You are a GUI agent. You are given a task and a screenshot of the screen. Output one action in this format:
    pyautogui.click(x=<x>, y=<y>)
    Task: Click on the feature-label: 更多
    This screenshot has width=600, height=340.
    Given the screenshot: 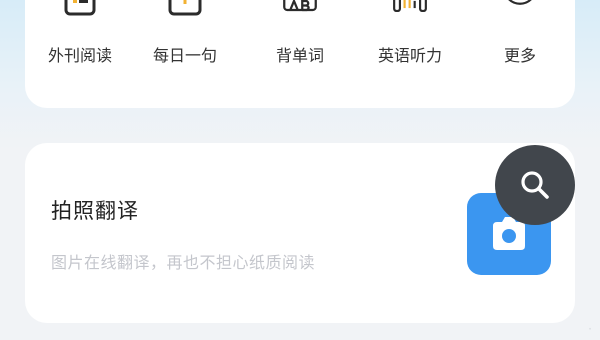 What is the action you would take?
    pyautogui.click(x=519, y=55)
    